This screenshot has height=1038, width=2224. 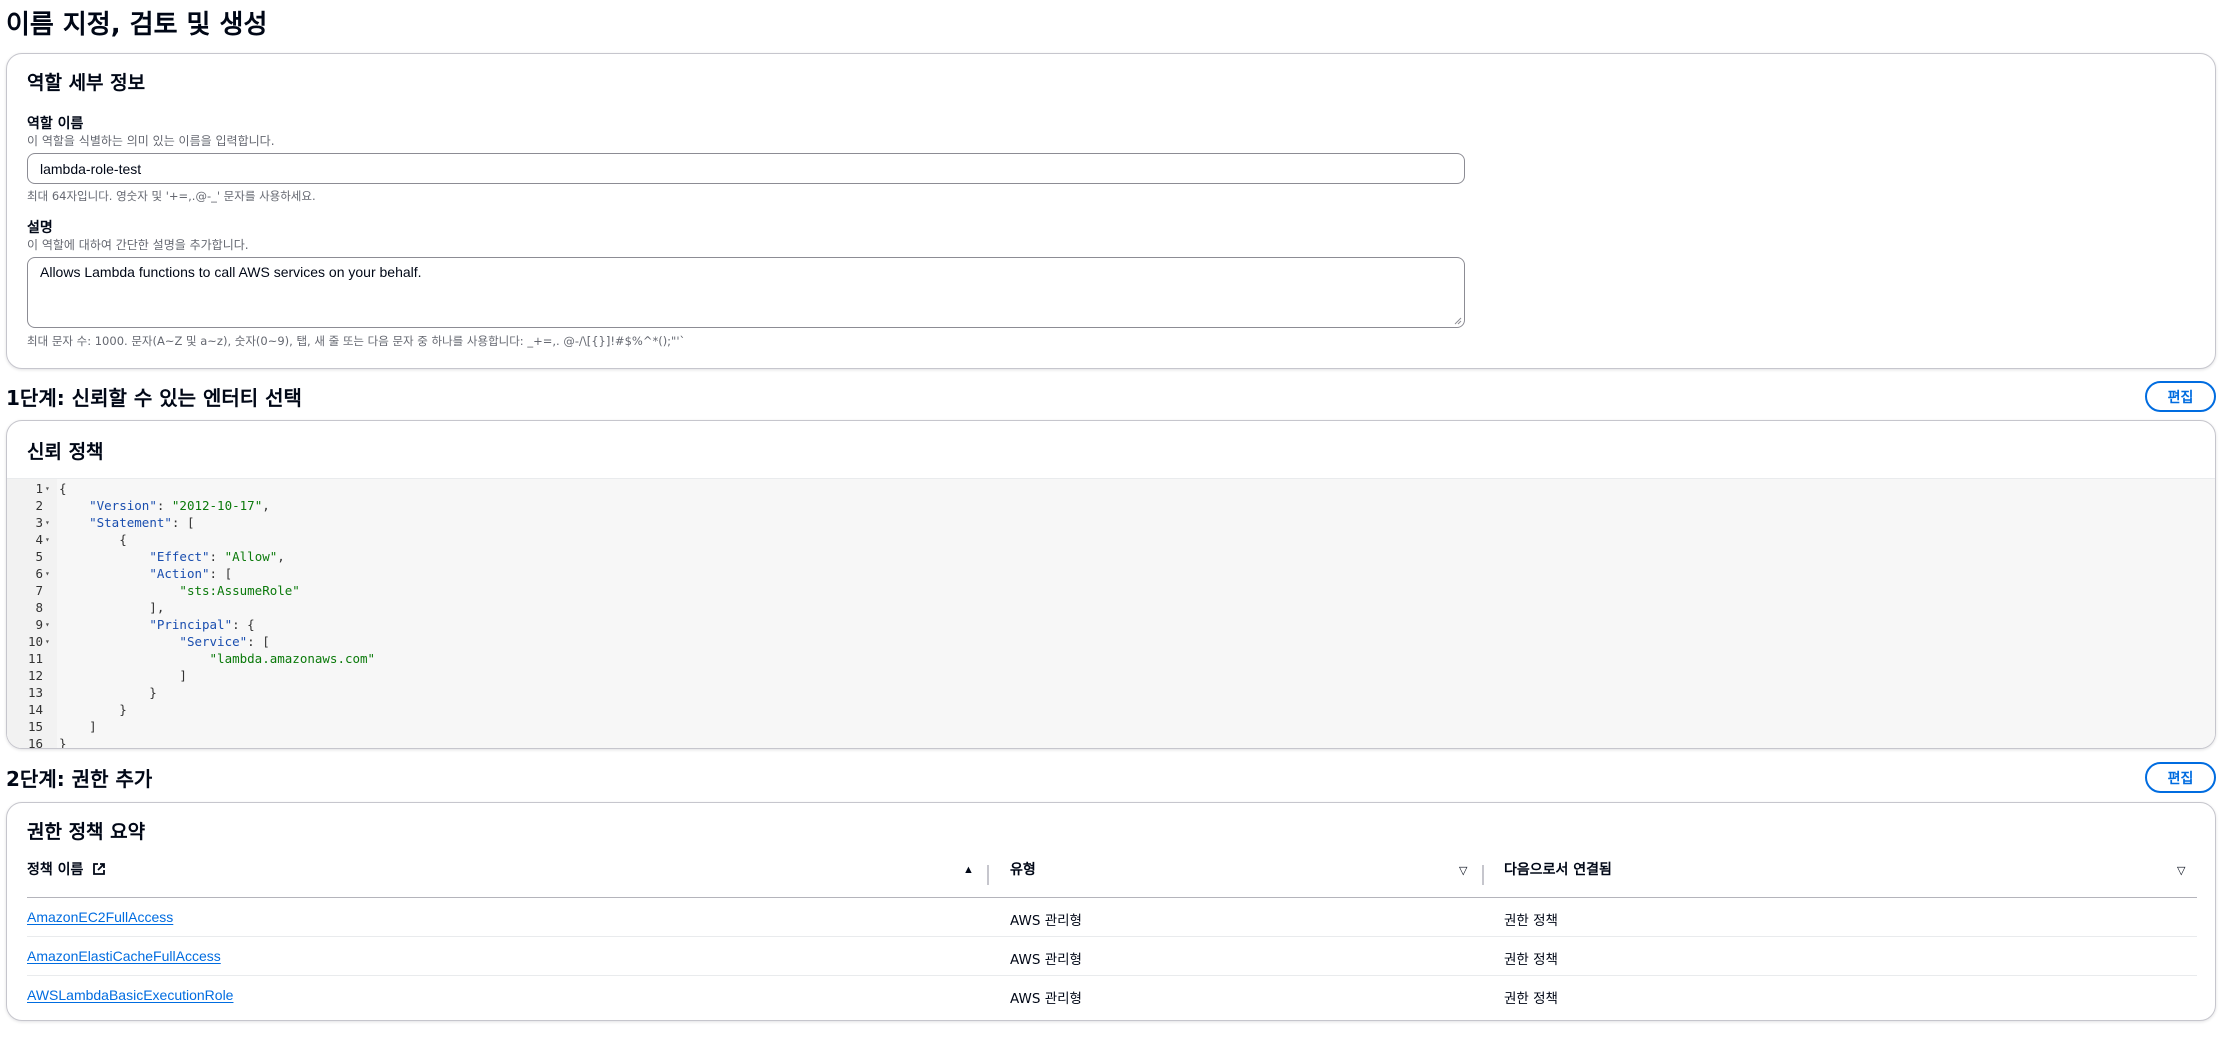 I want to click on page-title: 이름 지정, 검토 및 생성, so click(x=137, y=25).